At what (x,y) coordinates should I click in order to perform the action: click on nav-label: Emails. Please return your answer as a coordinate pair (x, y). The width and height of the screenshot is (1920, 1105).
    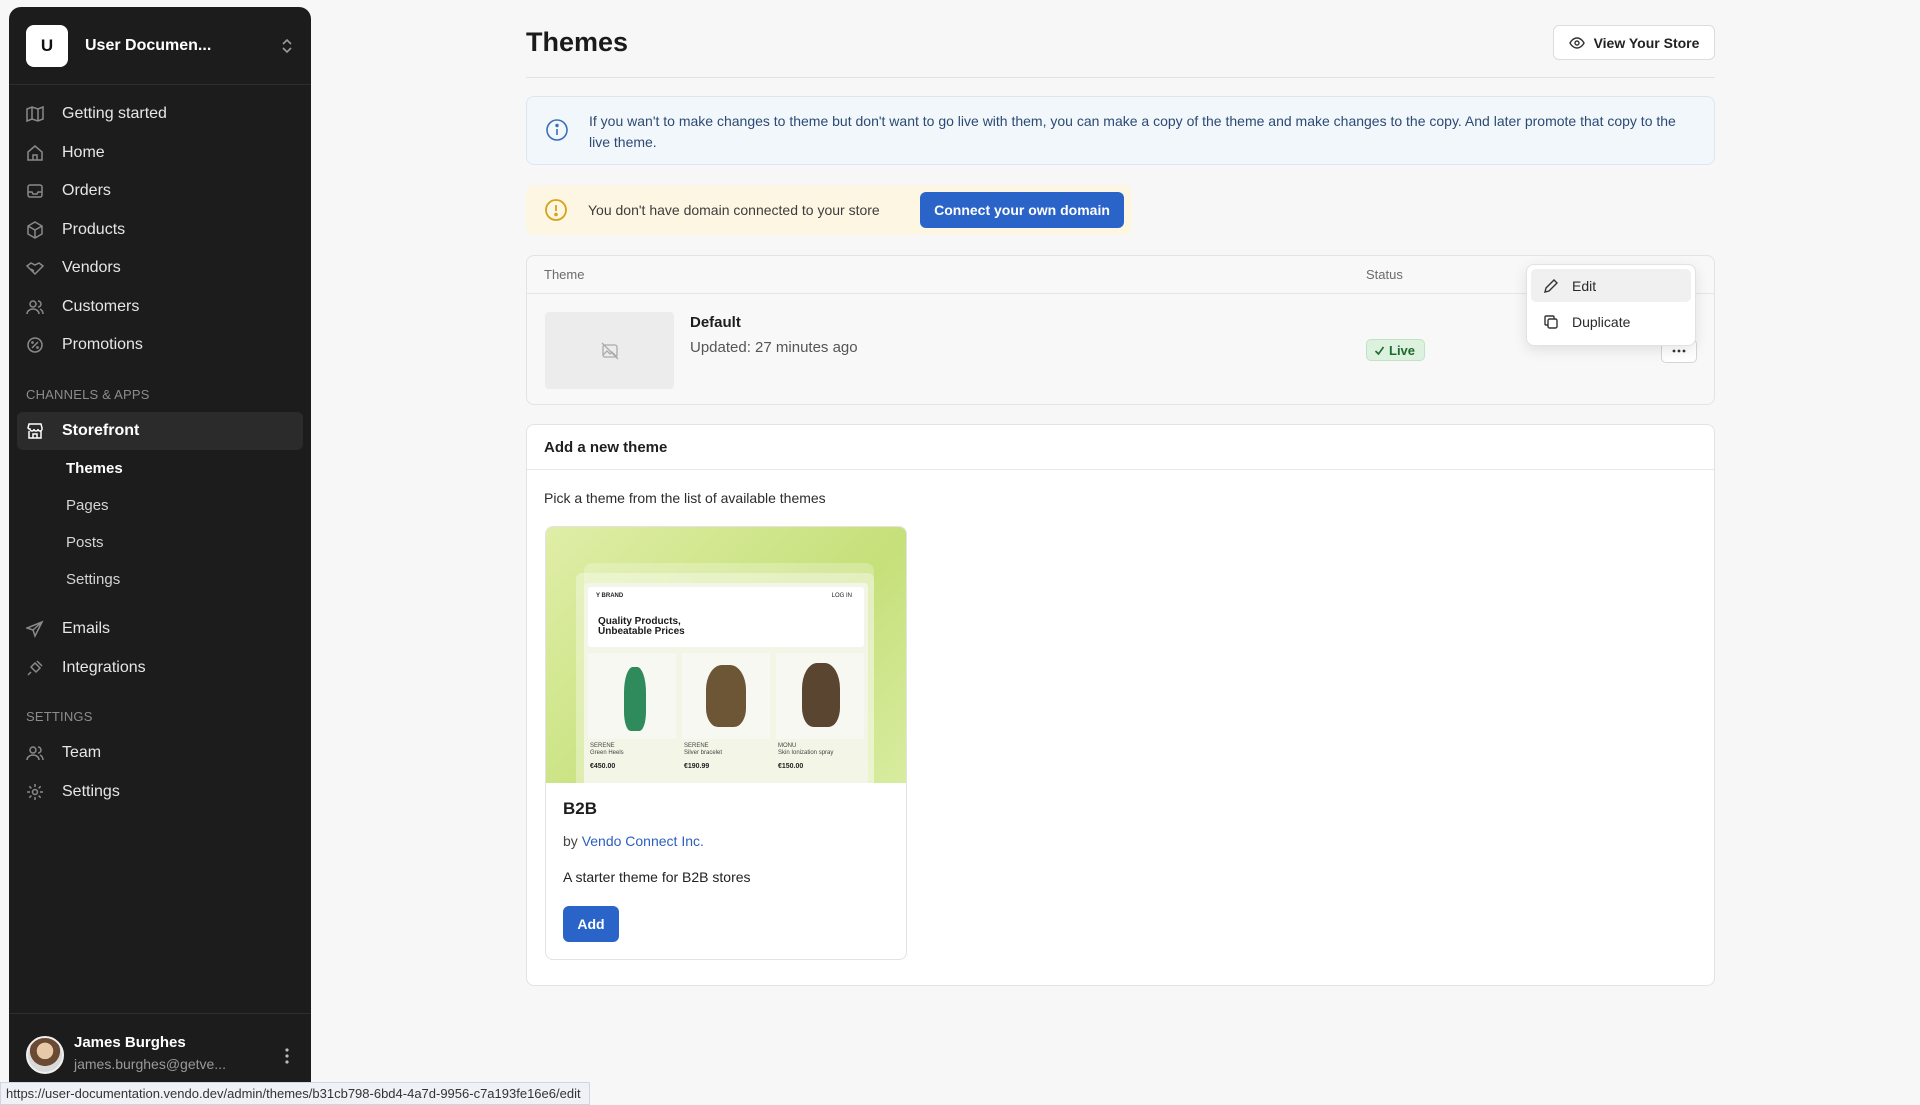
    Looking at the image, I should click on (86, 629).